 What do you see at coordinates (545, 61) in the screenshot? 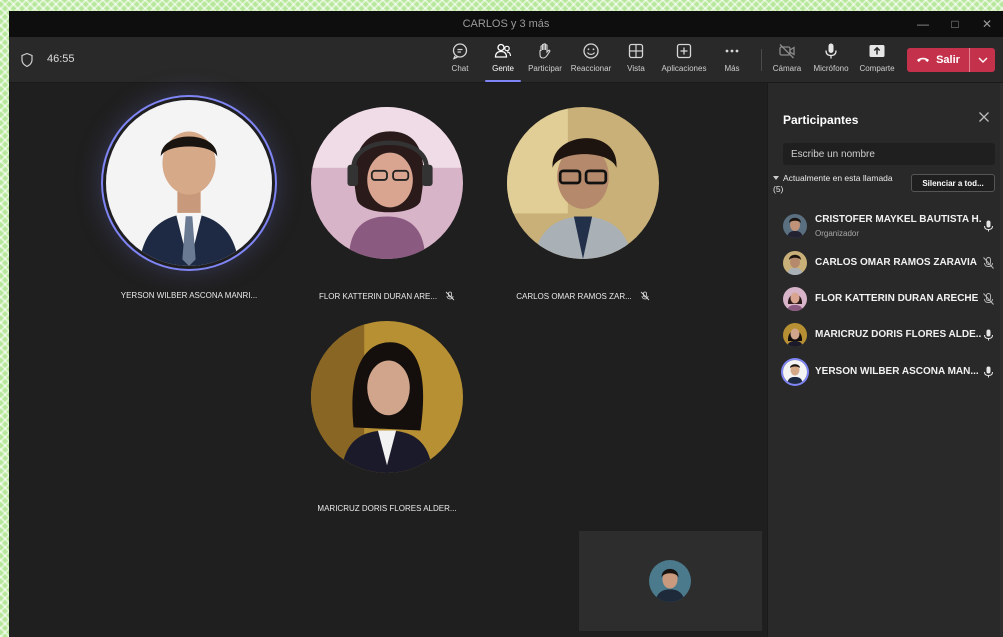
I see `raise-hand-button: Participar` at bounding box center [545, 61].